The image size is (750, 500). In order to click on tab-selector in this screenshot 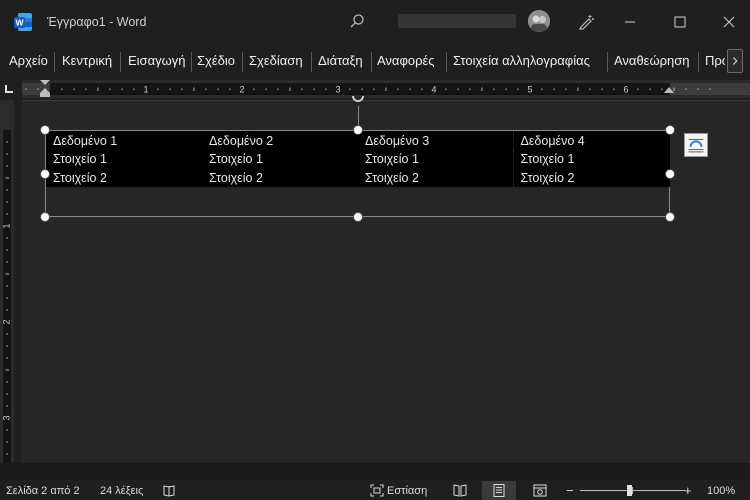, I will do `click(11, 89)`.